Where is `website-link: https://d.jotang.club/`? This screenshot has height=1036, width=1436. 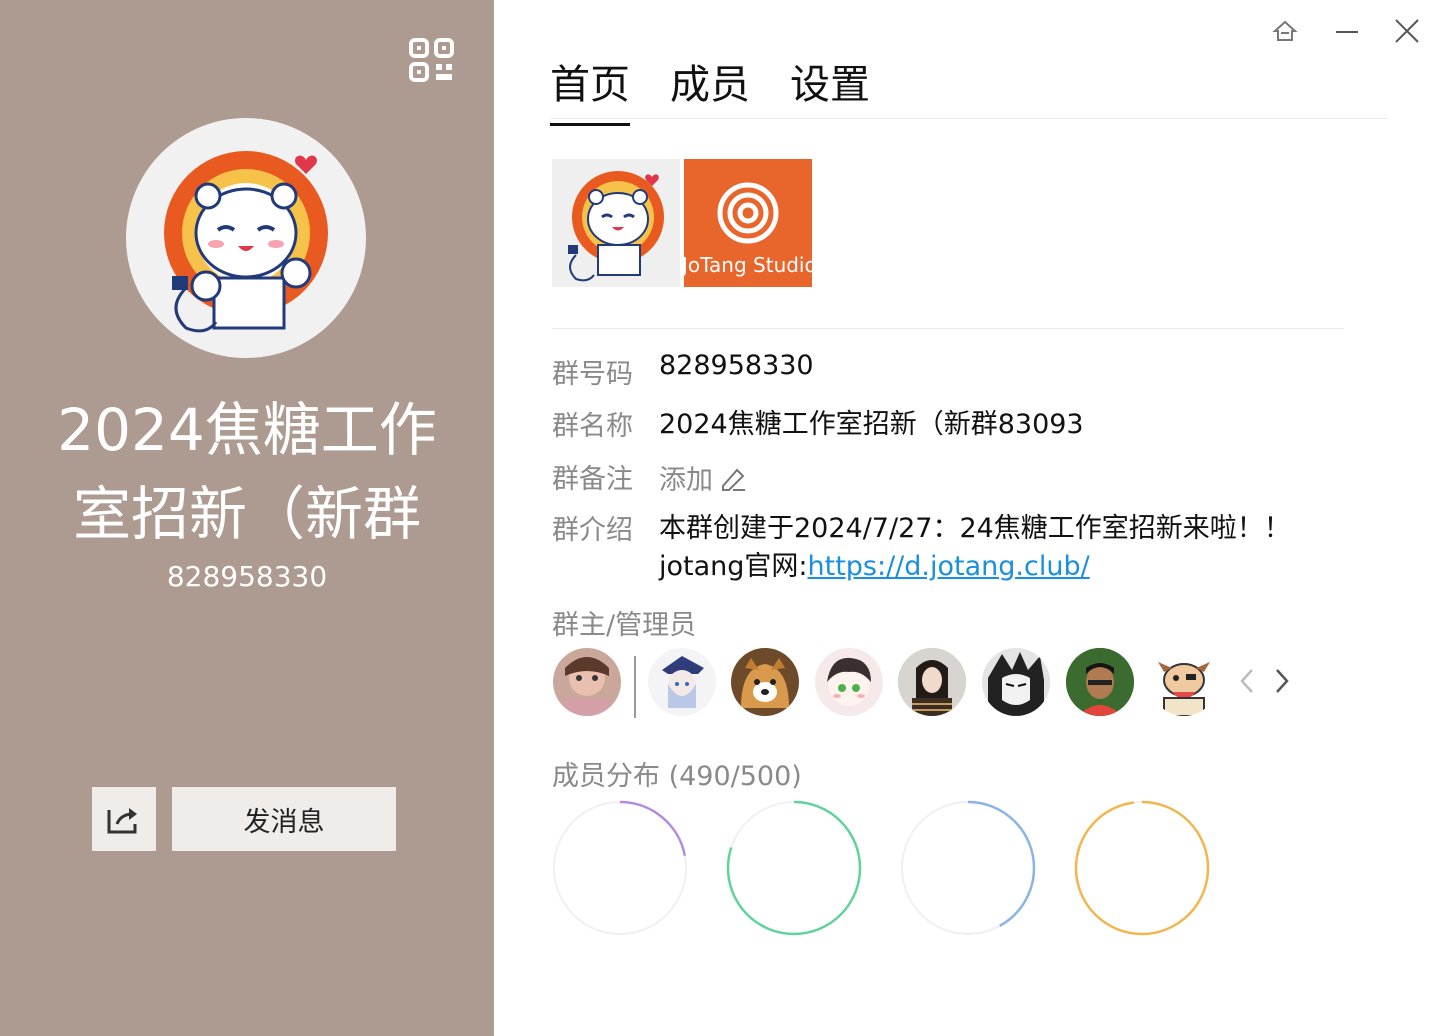 website-link: https://d.jotang.club/ is located at coordinates (949, 566).